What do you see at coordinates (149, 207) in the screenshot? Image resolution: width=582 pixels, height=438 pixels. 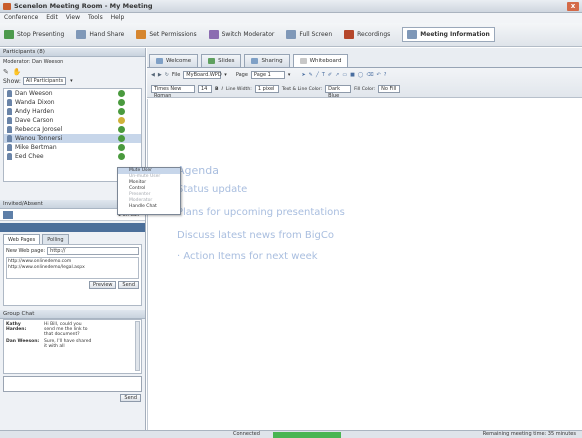 I see `menu-item-handle-chat: Handle Chat` at bounding box center [149, 207].